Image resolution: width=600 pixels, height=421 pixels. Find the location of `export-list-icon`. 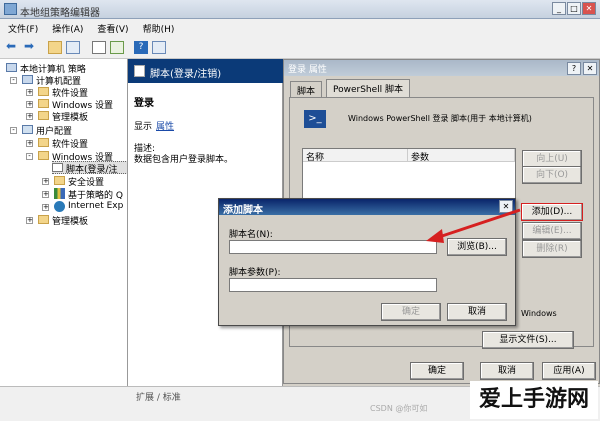

export-list-icon is located at coordinates (117, 47).